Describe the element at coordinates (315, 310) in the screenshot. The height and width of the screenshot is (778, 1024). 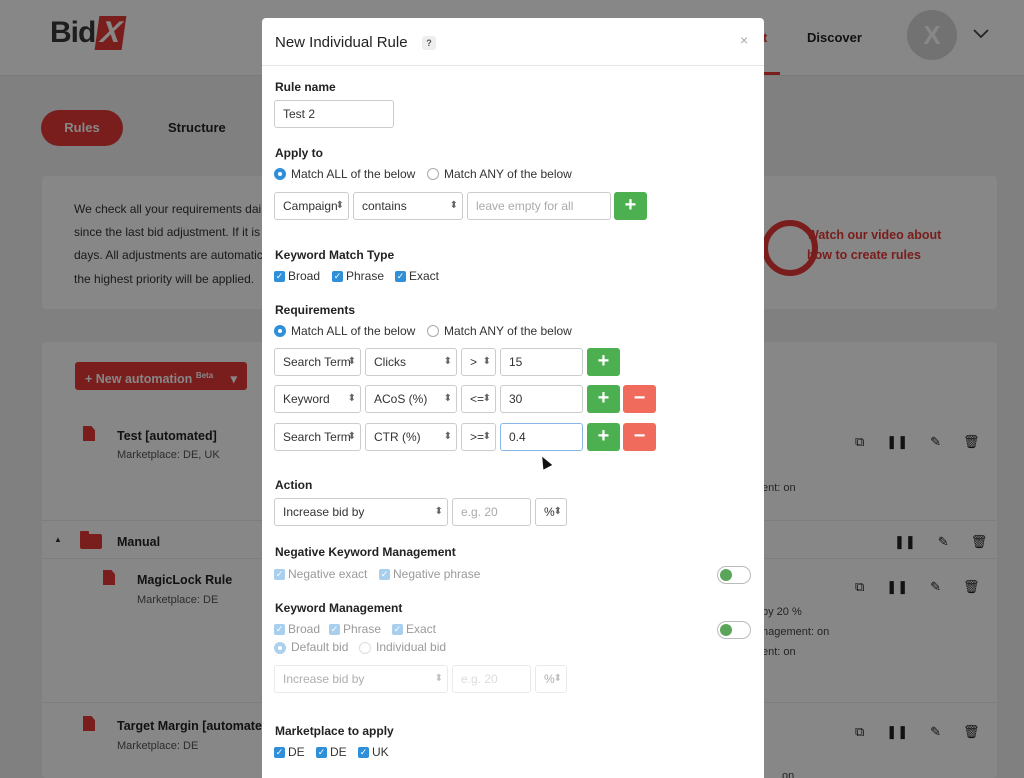
I see `requirements-label: Requirements` at that location.